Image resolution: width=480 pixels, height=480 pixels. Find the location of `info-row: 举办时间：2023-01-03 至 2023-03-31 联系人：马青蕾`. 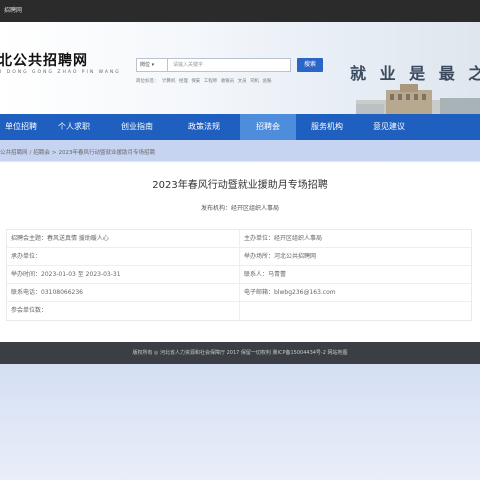

info-row: 举办时间：2023-01-03 至 2023-03-31 联系人：马青蕾 is located at coordinates (239, 275).